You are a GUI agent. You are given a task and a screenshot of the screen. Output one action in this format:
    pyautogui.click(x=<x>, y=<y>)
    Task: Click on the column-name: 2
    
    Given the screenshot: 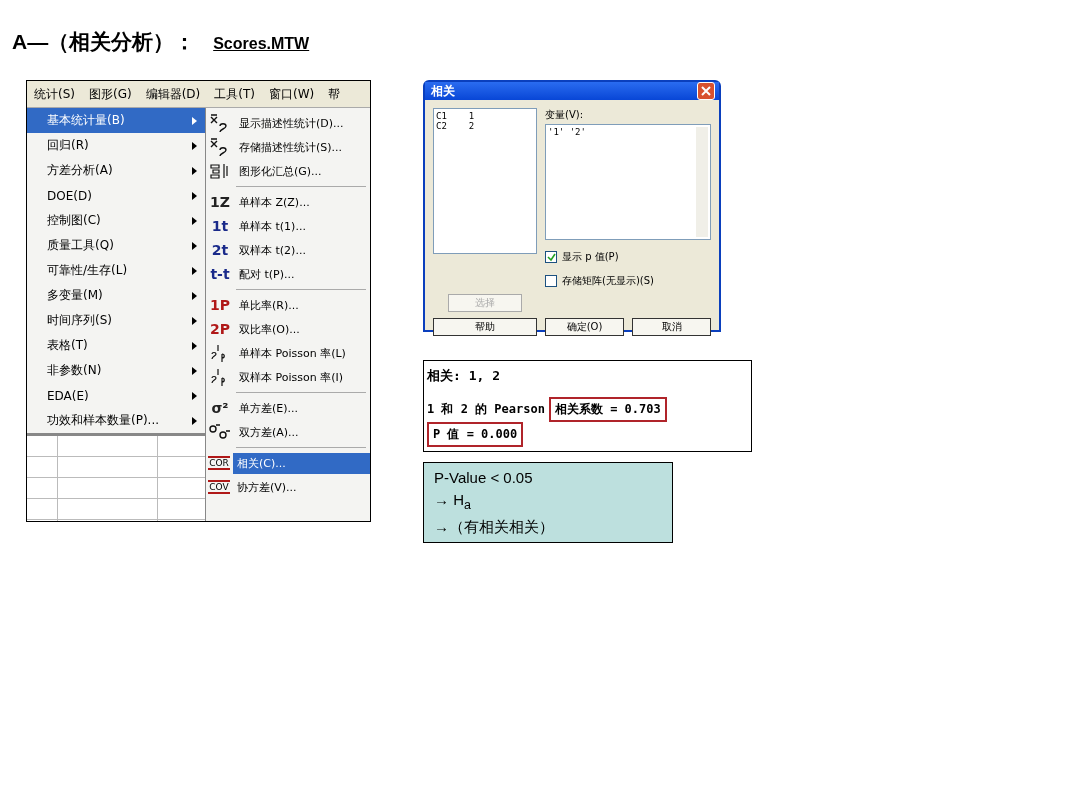 What is the action you would take?
    pyautogui.click(x=471, y=126)
    